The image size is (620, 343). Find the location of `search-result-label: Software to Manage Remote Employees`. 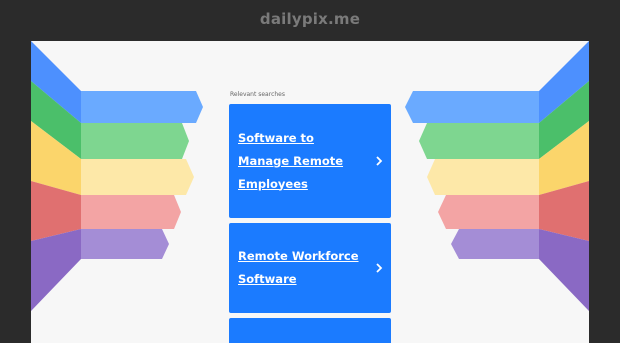

search-result-label: Software to Manage Remote Employees is located at coordinates (291, 160).